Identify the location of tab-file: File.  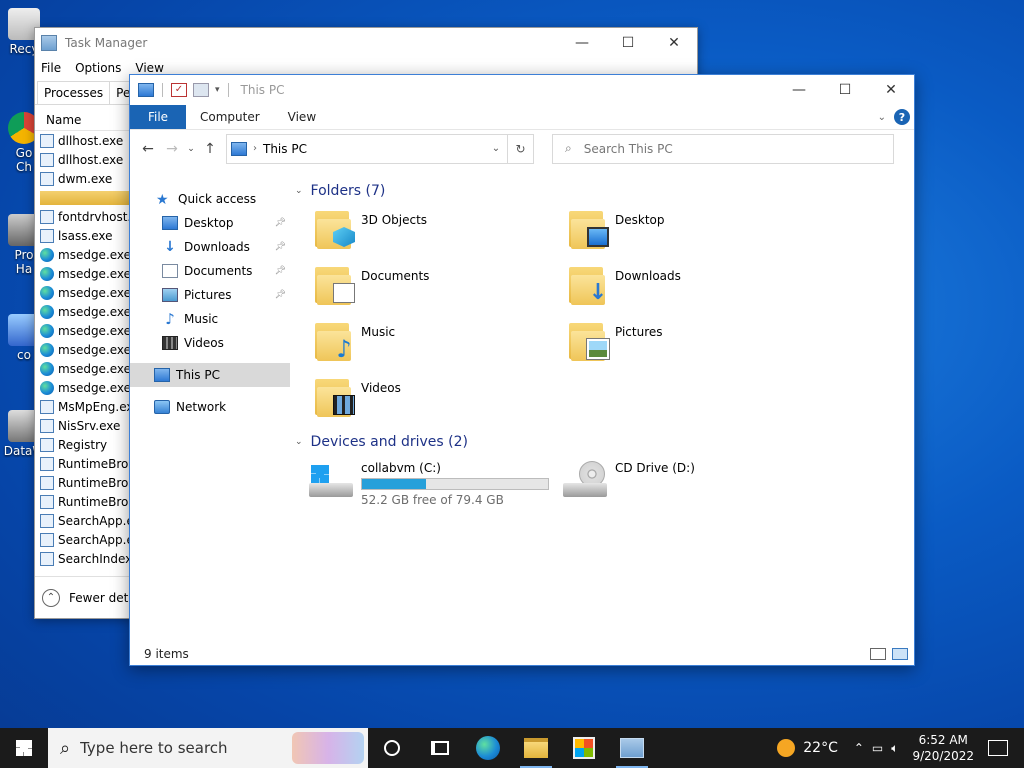
(158, 117).